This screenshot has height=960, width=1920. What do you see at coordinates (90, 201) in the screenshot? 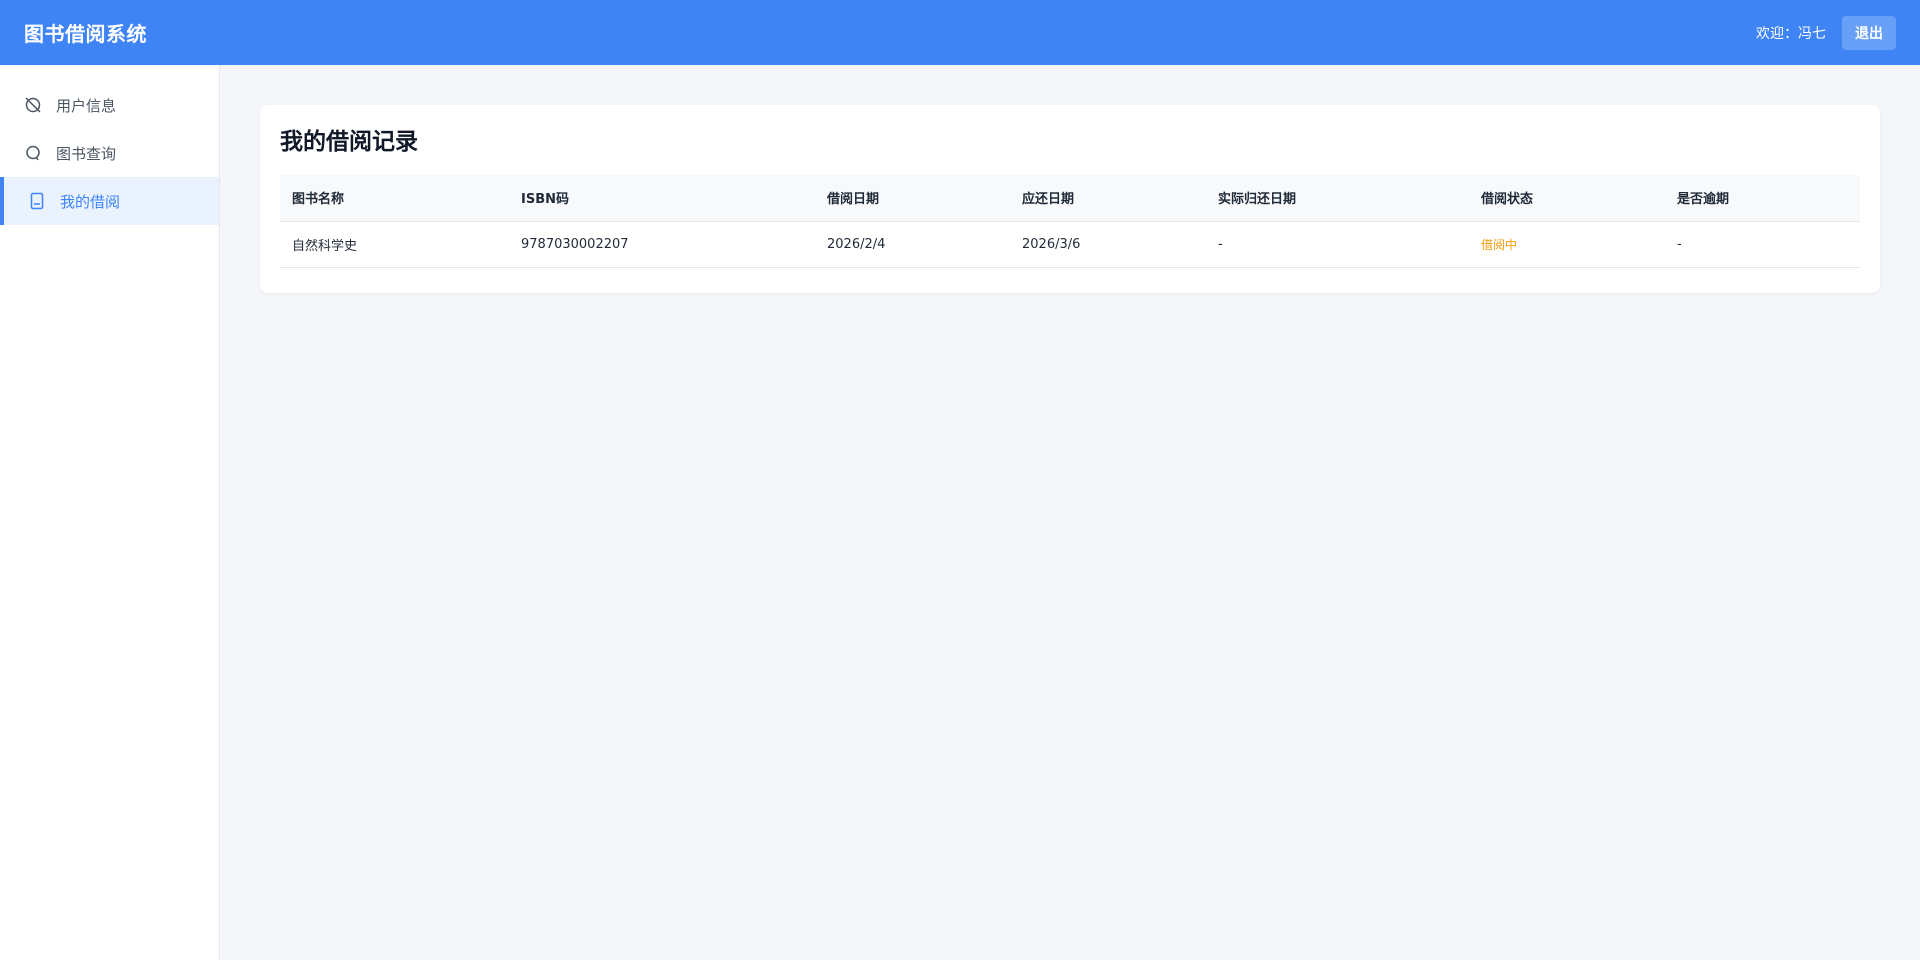
I see `sidebar-item-label: 我的借阅` at bounding box center [90, 201].